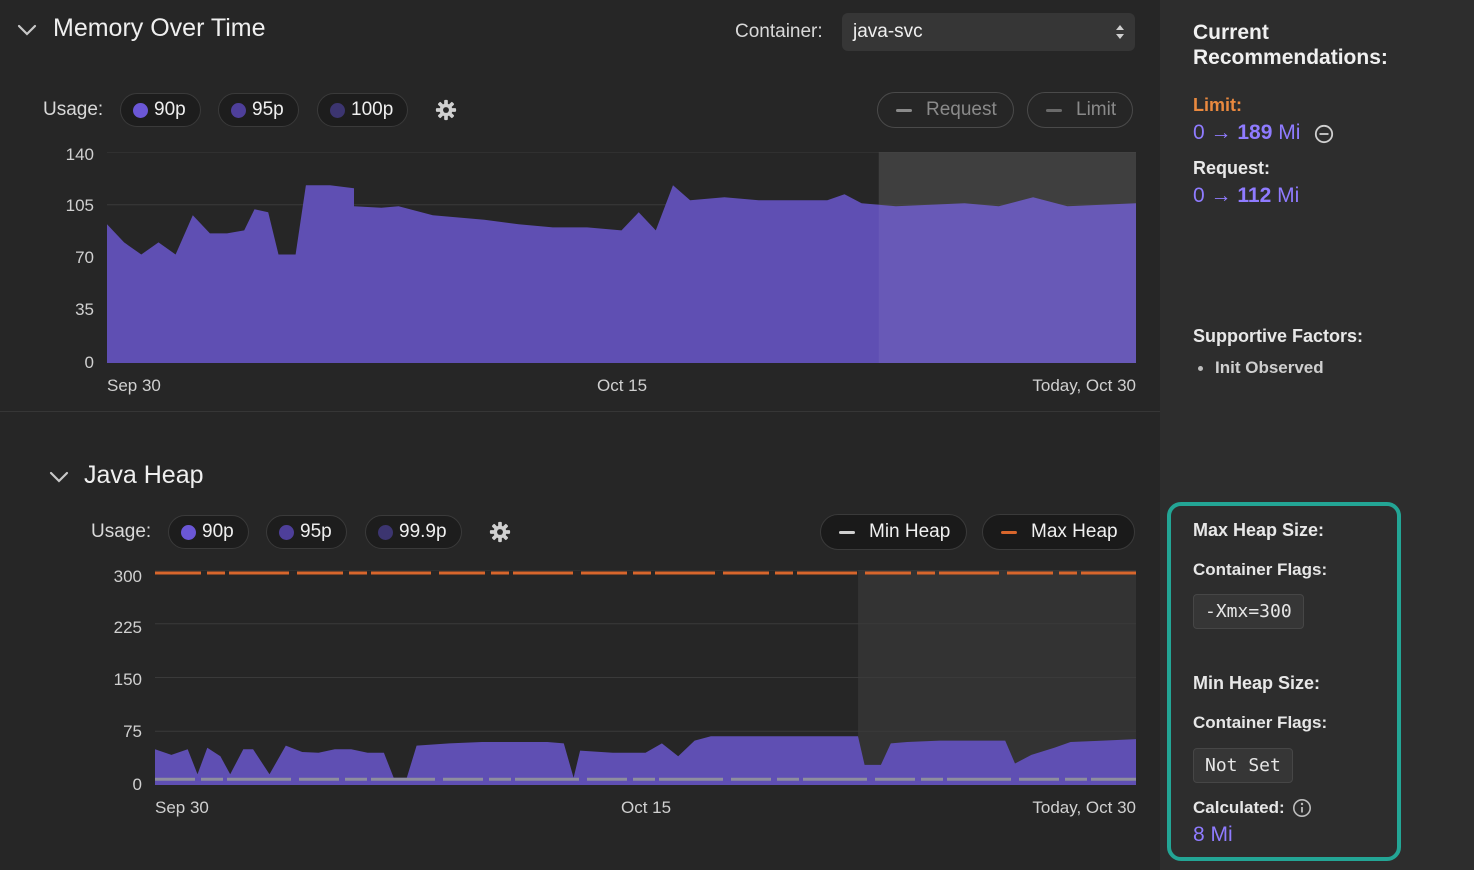 The height and width of the screenshot is (870, 1474). I want to click on y-tick-label: 105, so click(79, 205).